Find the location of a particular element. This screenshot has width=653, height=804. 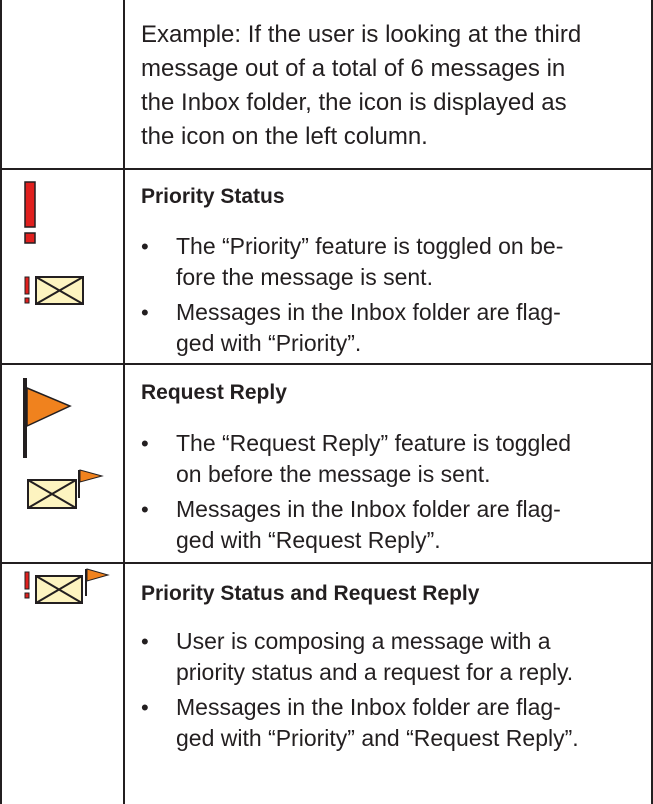

bullet-line: fore the message is sent. is located at coordinates (304, 277).